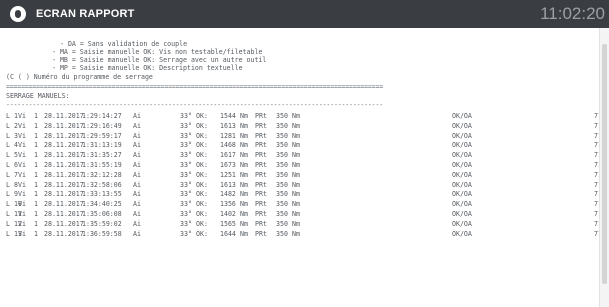 Image resolution: width=609 pixels, height=307 pixels. I want to click on row-time: 1:36:59:58, so click(102, 233).